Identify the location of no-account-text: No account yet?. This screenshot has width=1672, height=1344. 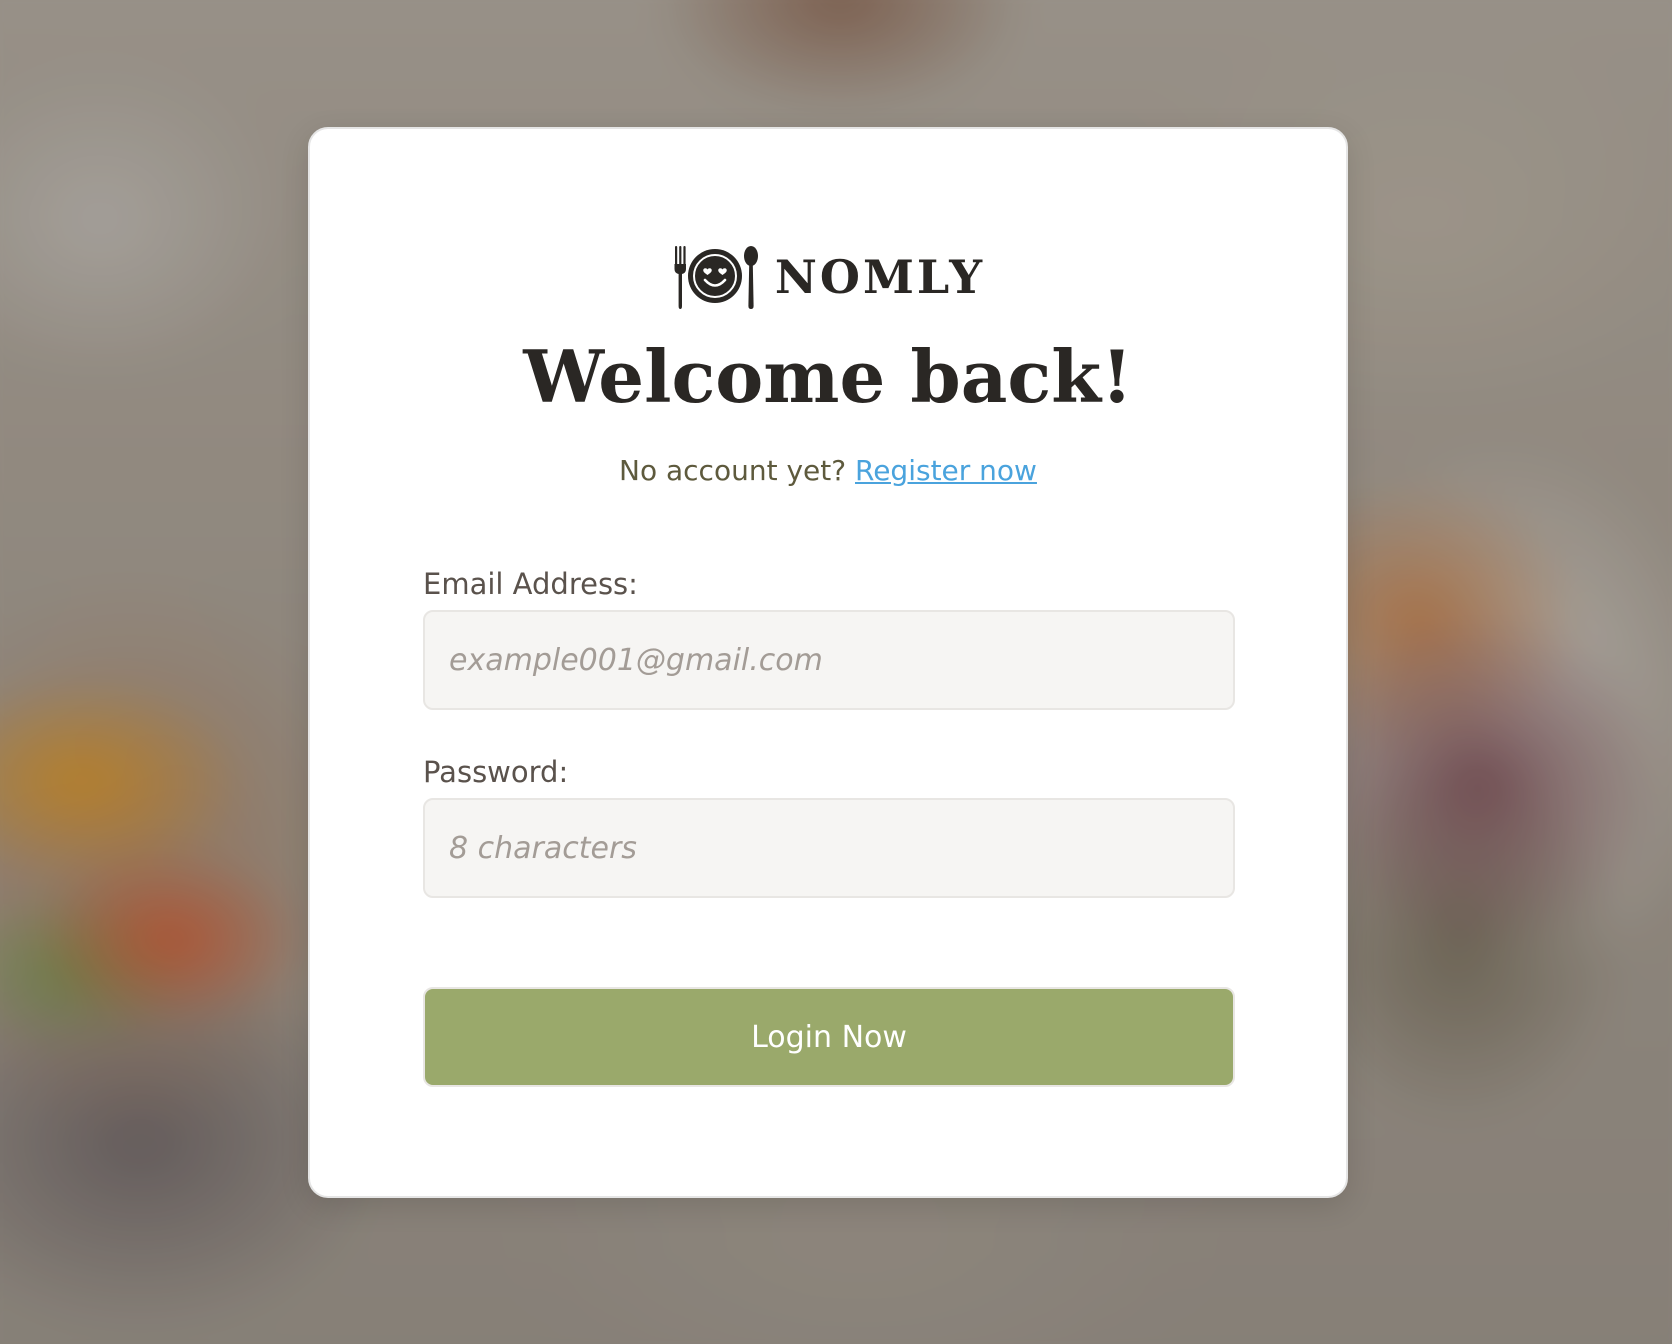
(733, 470).